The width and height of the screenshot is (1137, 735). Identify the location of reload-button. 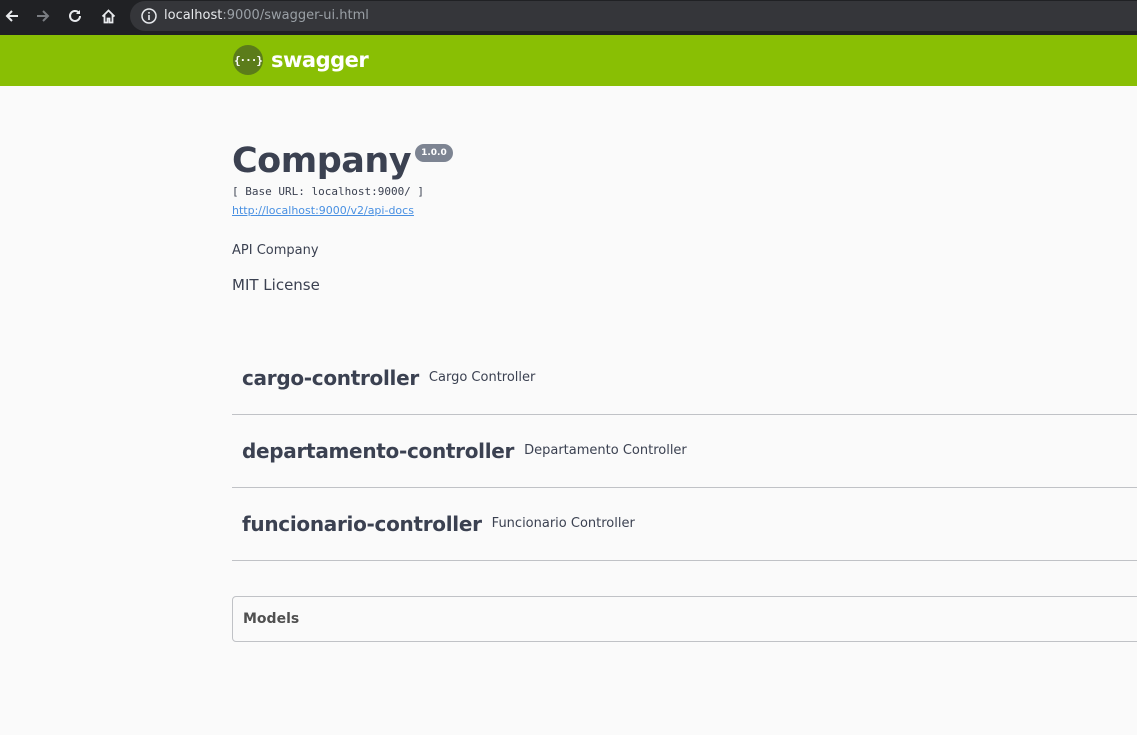
(75, 16).